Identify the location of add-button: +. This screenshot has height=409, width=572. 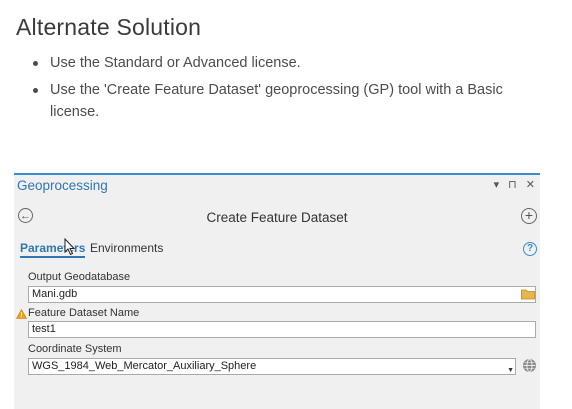
(529, 216).